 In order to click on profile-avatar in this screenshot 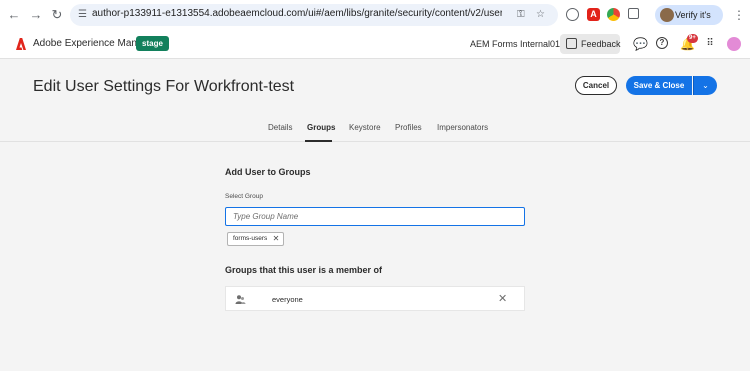, I will do `click(667, 15)`.